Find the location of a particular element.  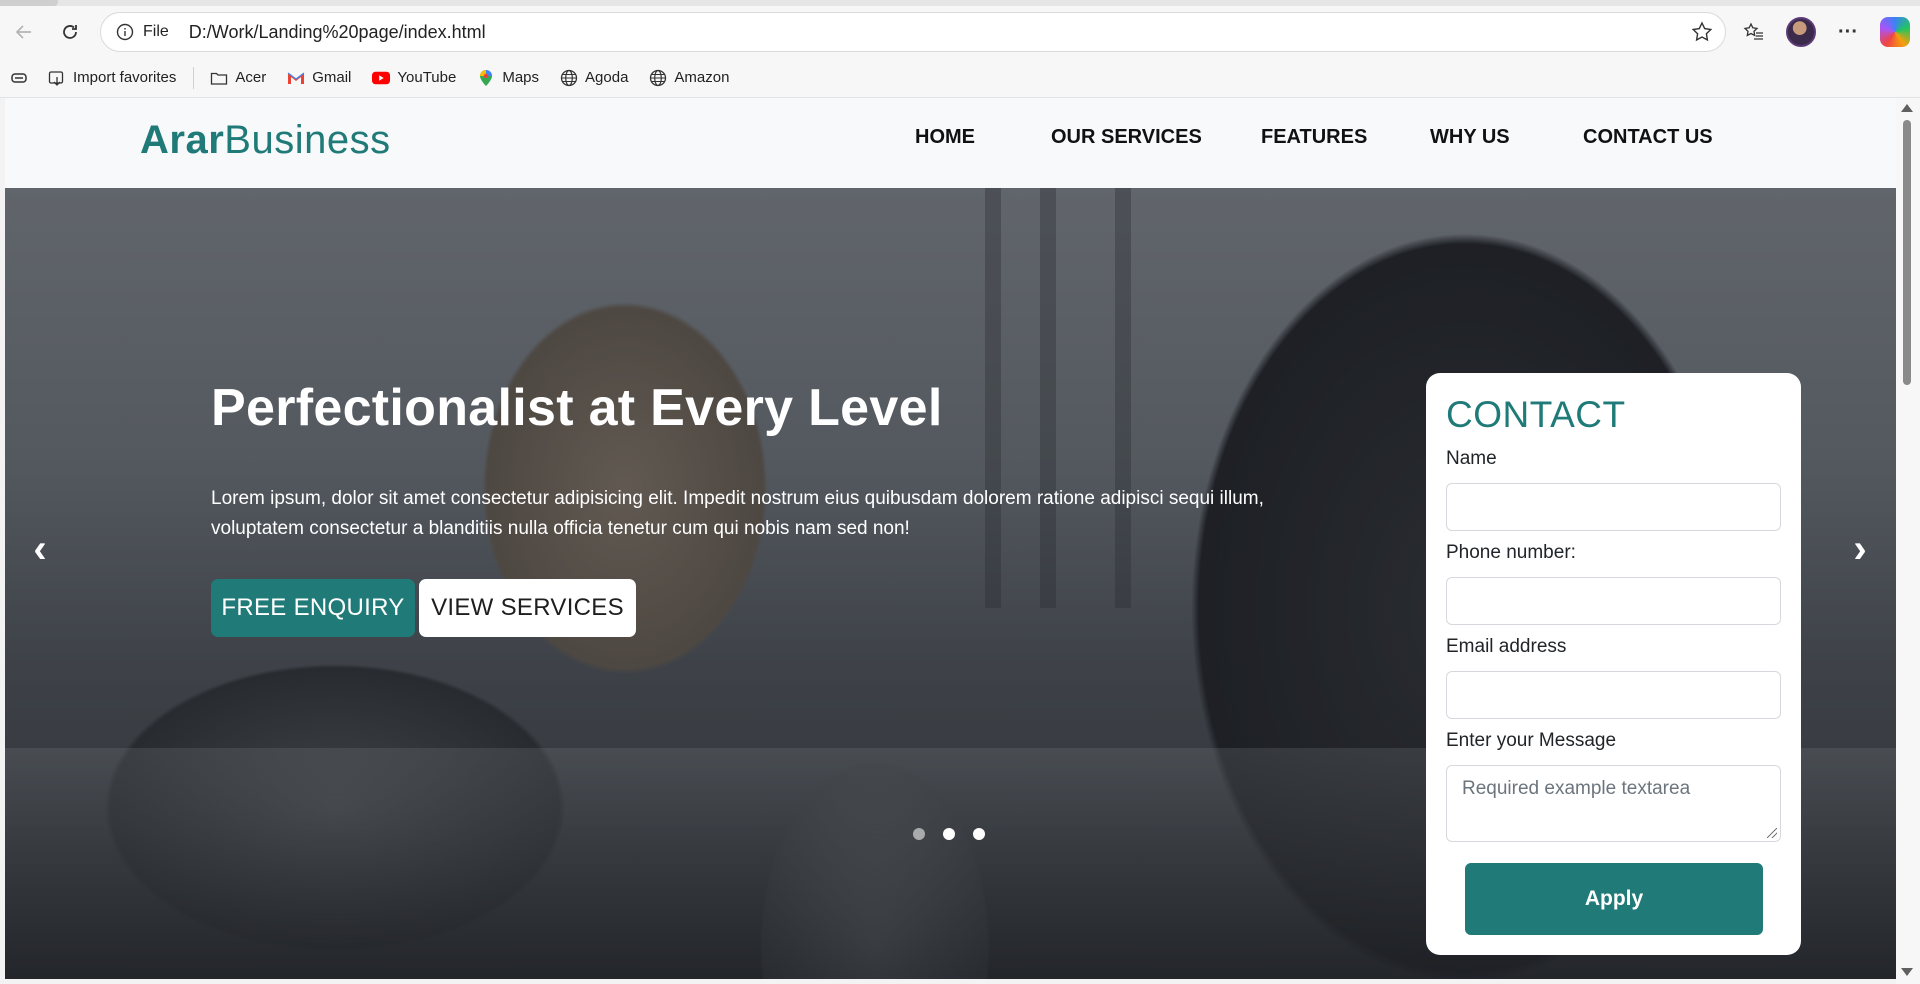

message-placeholder: Required example textarea is located at coordinates (1576, 788).